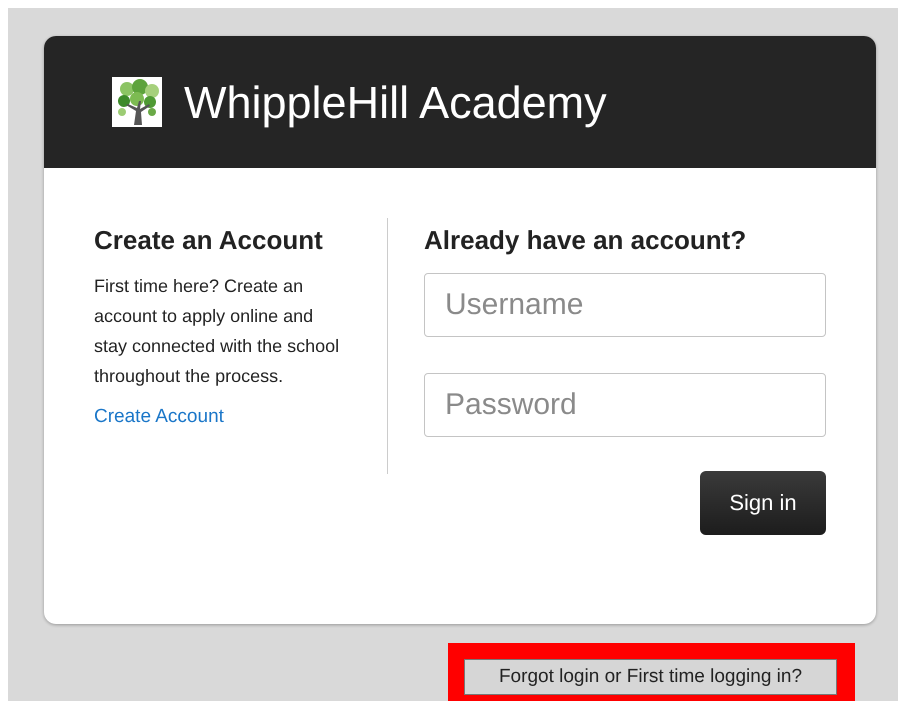 Image resolution: width=898 pixels, height=701 pixels. Describe the element at coordinates (159, 416) in the screenshot. I see `create-account-link: Create Account` at that location.